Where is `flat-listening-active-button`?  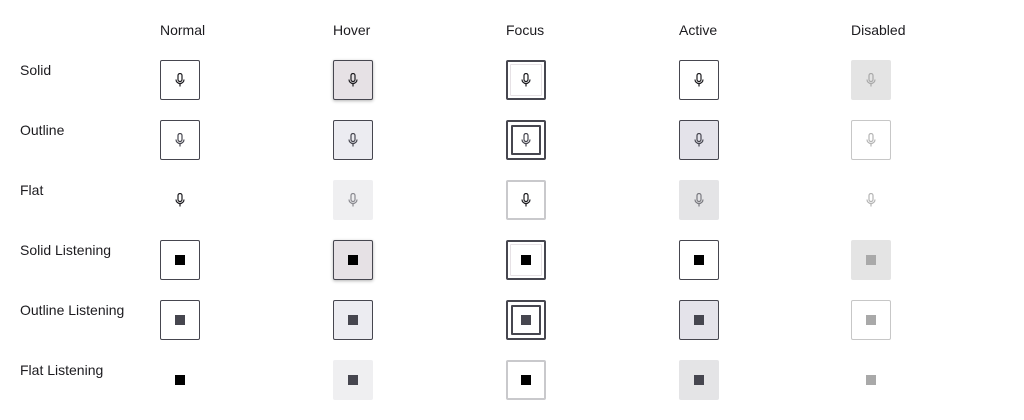 flat-listening-active-button is located at coordinates (699, 380).